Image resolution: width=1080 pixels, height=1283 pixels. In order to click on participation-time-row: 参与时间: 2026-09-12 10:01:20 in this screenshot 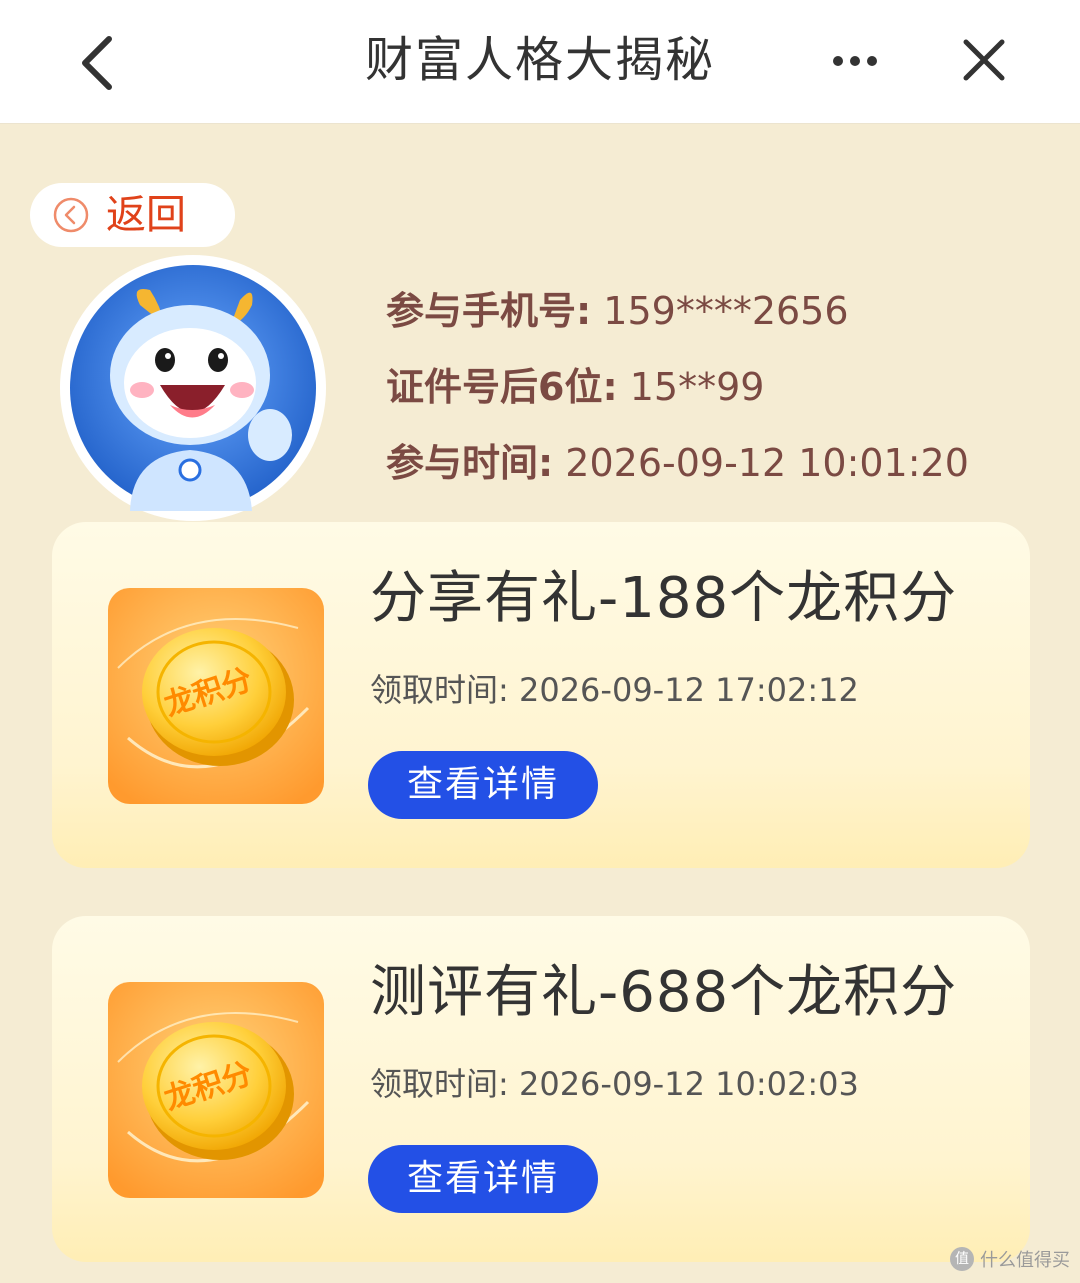, I will do `click(677, 463)`.